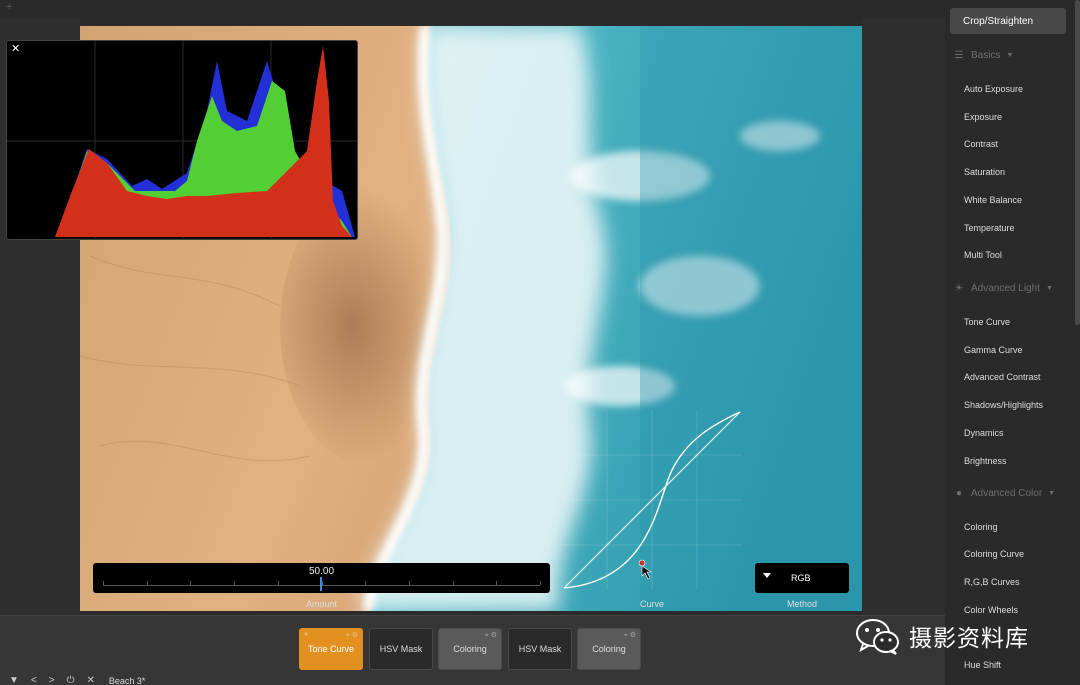 The image size is (1080, 685). Describe the element at coordinates (77, 680) in the screenshot. I see `bottom-toolbar: ▼ < > ⏻ ✕ Beach 3*` at that location.